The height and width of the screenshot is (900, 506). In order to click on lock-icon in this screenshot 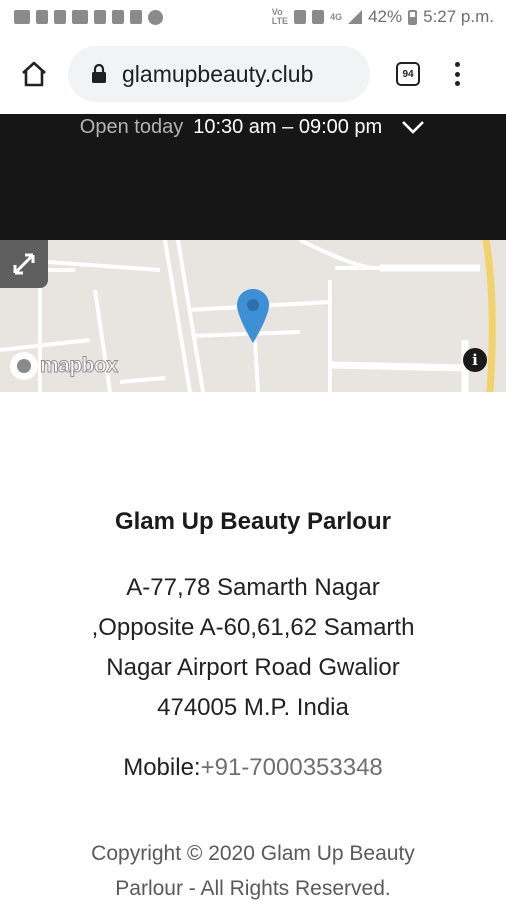, I will do `click(99, 73)`.